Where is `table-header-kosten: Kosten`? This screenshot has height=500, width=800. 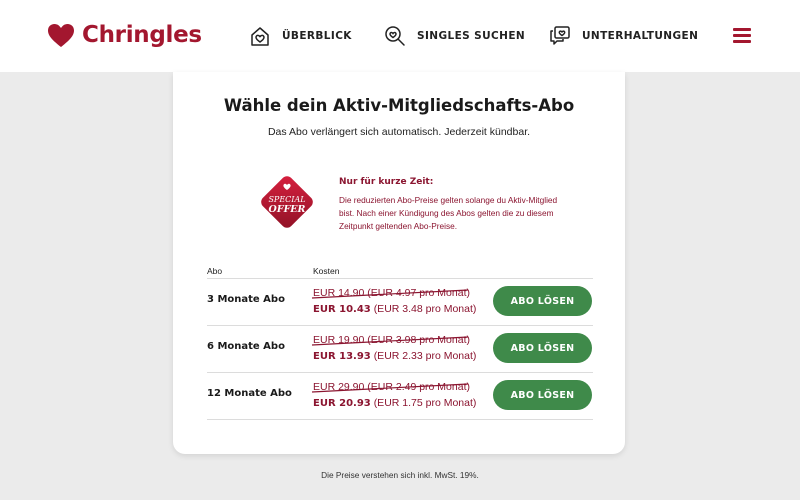 table-header-kosten: Kosten is located at coordinates (326, 271).